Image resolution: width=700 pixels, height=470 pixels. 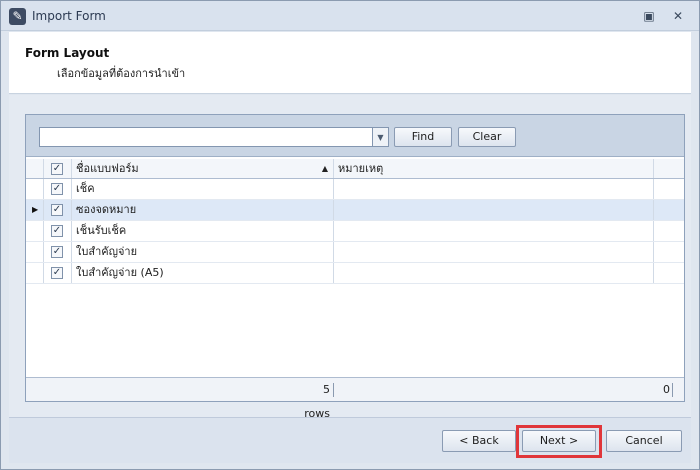 I want to click on row-name: เช็ค, so click(x=203, y=189).